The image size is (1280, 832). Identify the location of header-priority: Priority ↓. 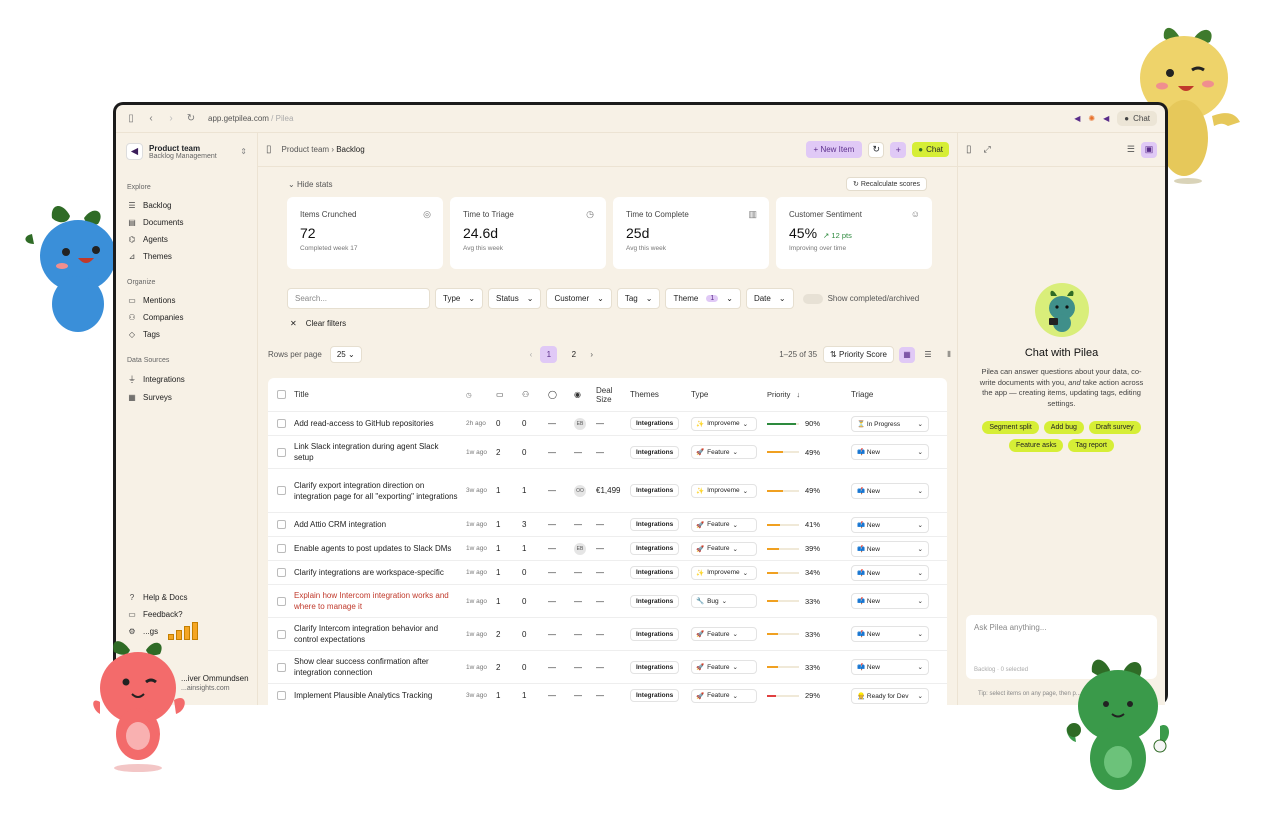
(809, 394).